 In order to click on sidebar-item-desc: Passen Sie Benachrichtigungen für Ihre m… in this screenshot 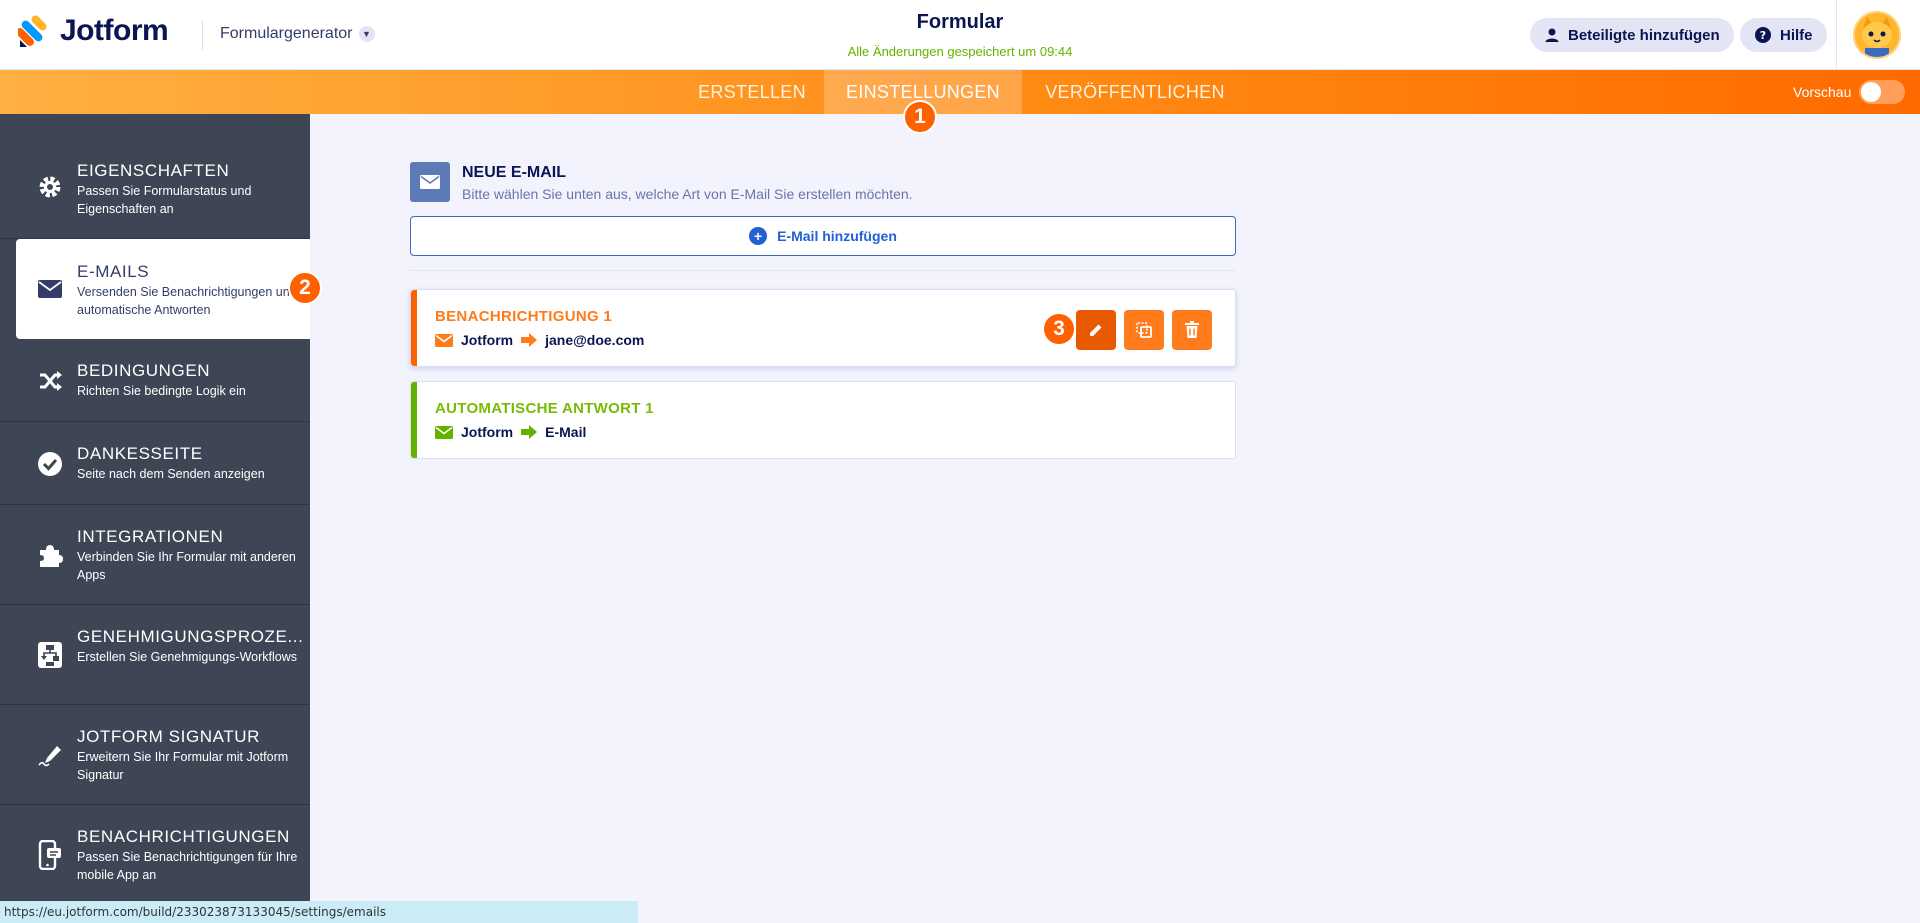, I will do `click(187, 866)`.